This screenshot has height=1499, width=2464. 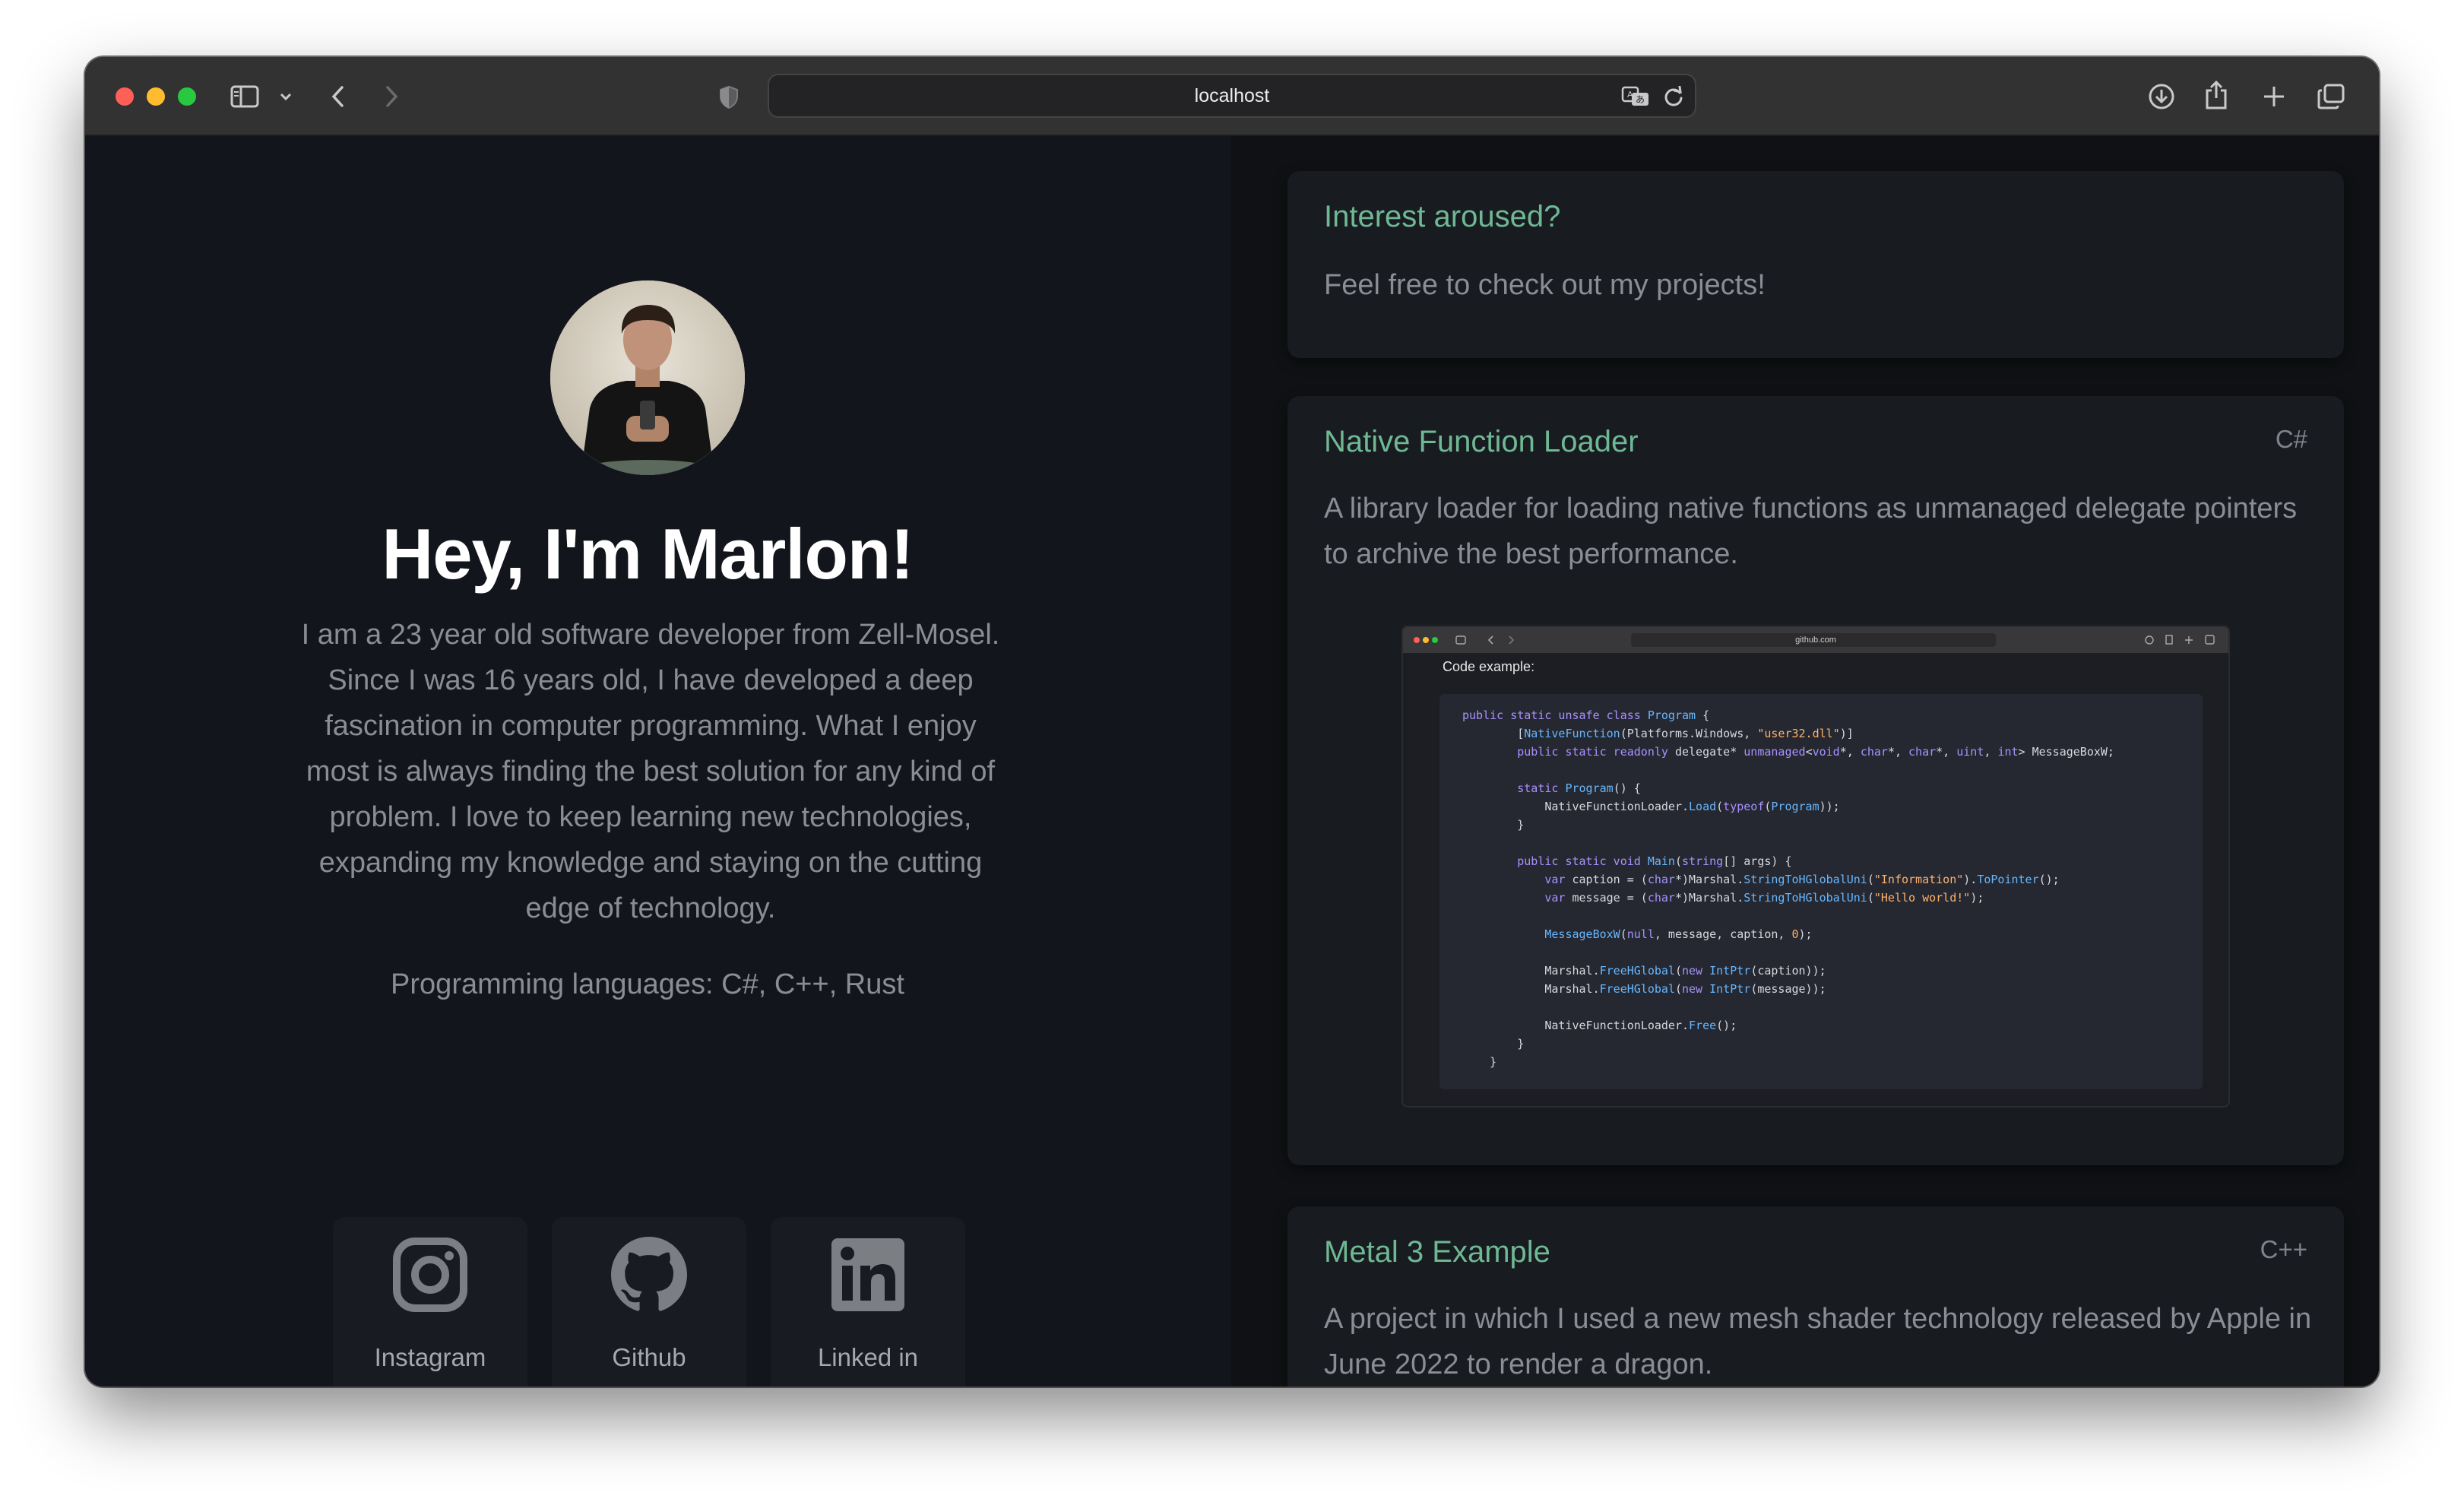 What do you see at coordinates (338, 96) in the screenshot?
I see `back-icon` at bounding box center [338, 96].